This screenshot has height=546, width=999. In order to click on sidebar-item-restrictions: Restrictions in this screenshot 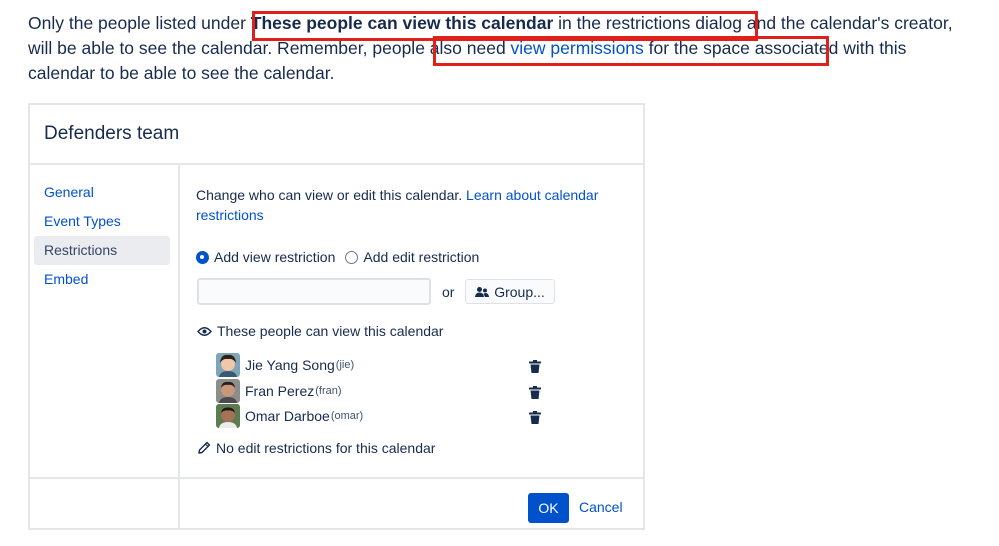, I will do `click(102, 250)`.